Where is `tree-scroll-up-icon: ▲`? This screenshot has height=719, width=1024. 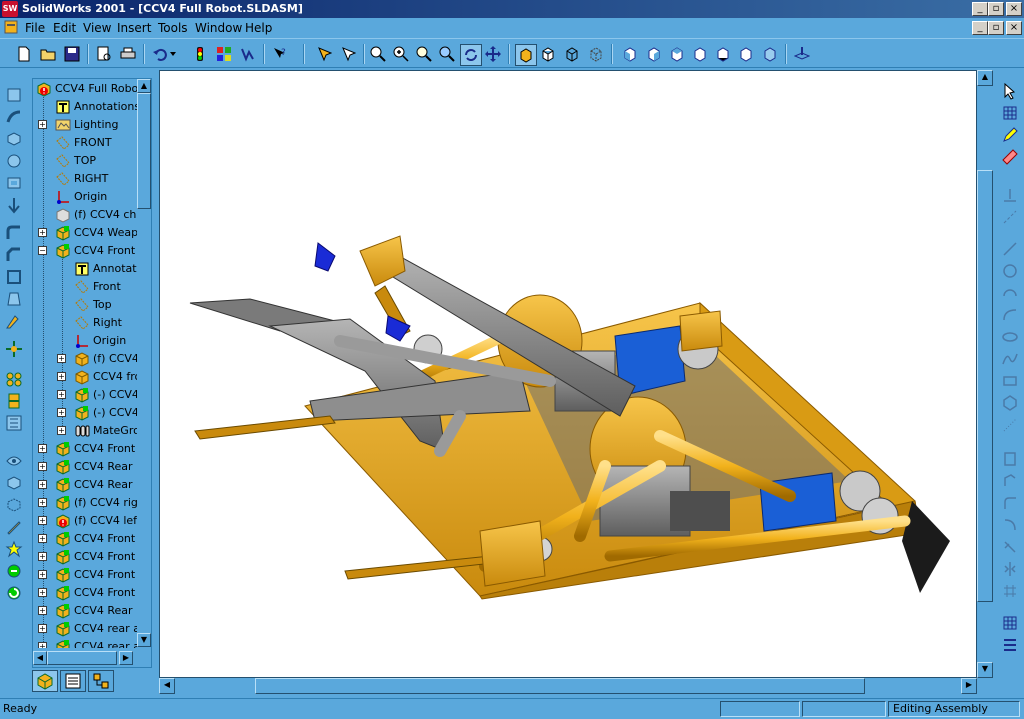
tree-scroll-up-icon: ▲ is located at coordinates (144, 86).